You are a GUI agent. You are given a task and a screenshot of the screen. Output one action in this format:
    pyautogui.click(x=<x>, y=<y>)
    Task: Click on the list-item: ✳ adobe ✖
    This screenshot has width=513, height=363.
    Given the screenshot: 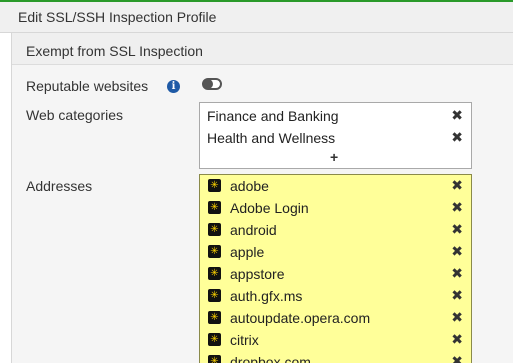 What is the action you would take?
    pyautogui.click(x=335, y=186)
    